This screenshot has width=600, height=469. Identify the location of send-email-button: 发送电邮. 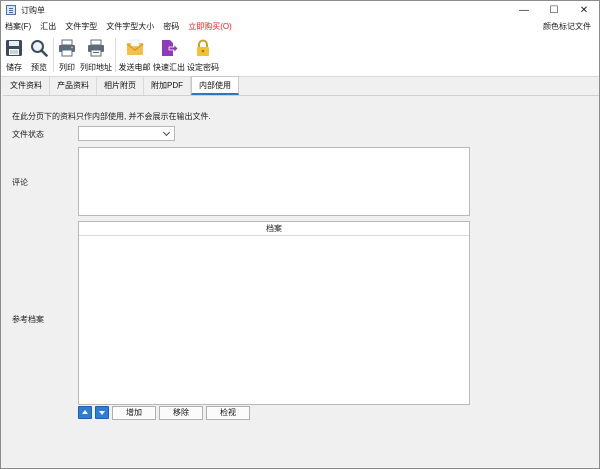
(134, 56).